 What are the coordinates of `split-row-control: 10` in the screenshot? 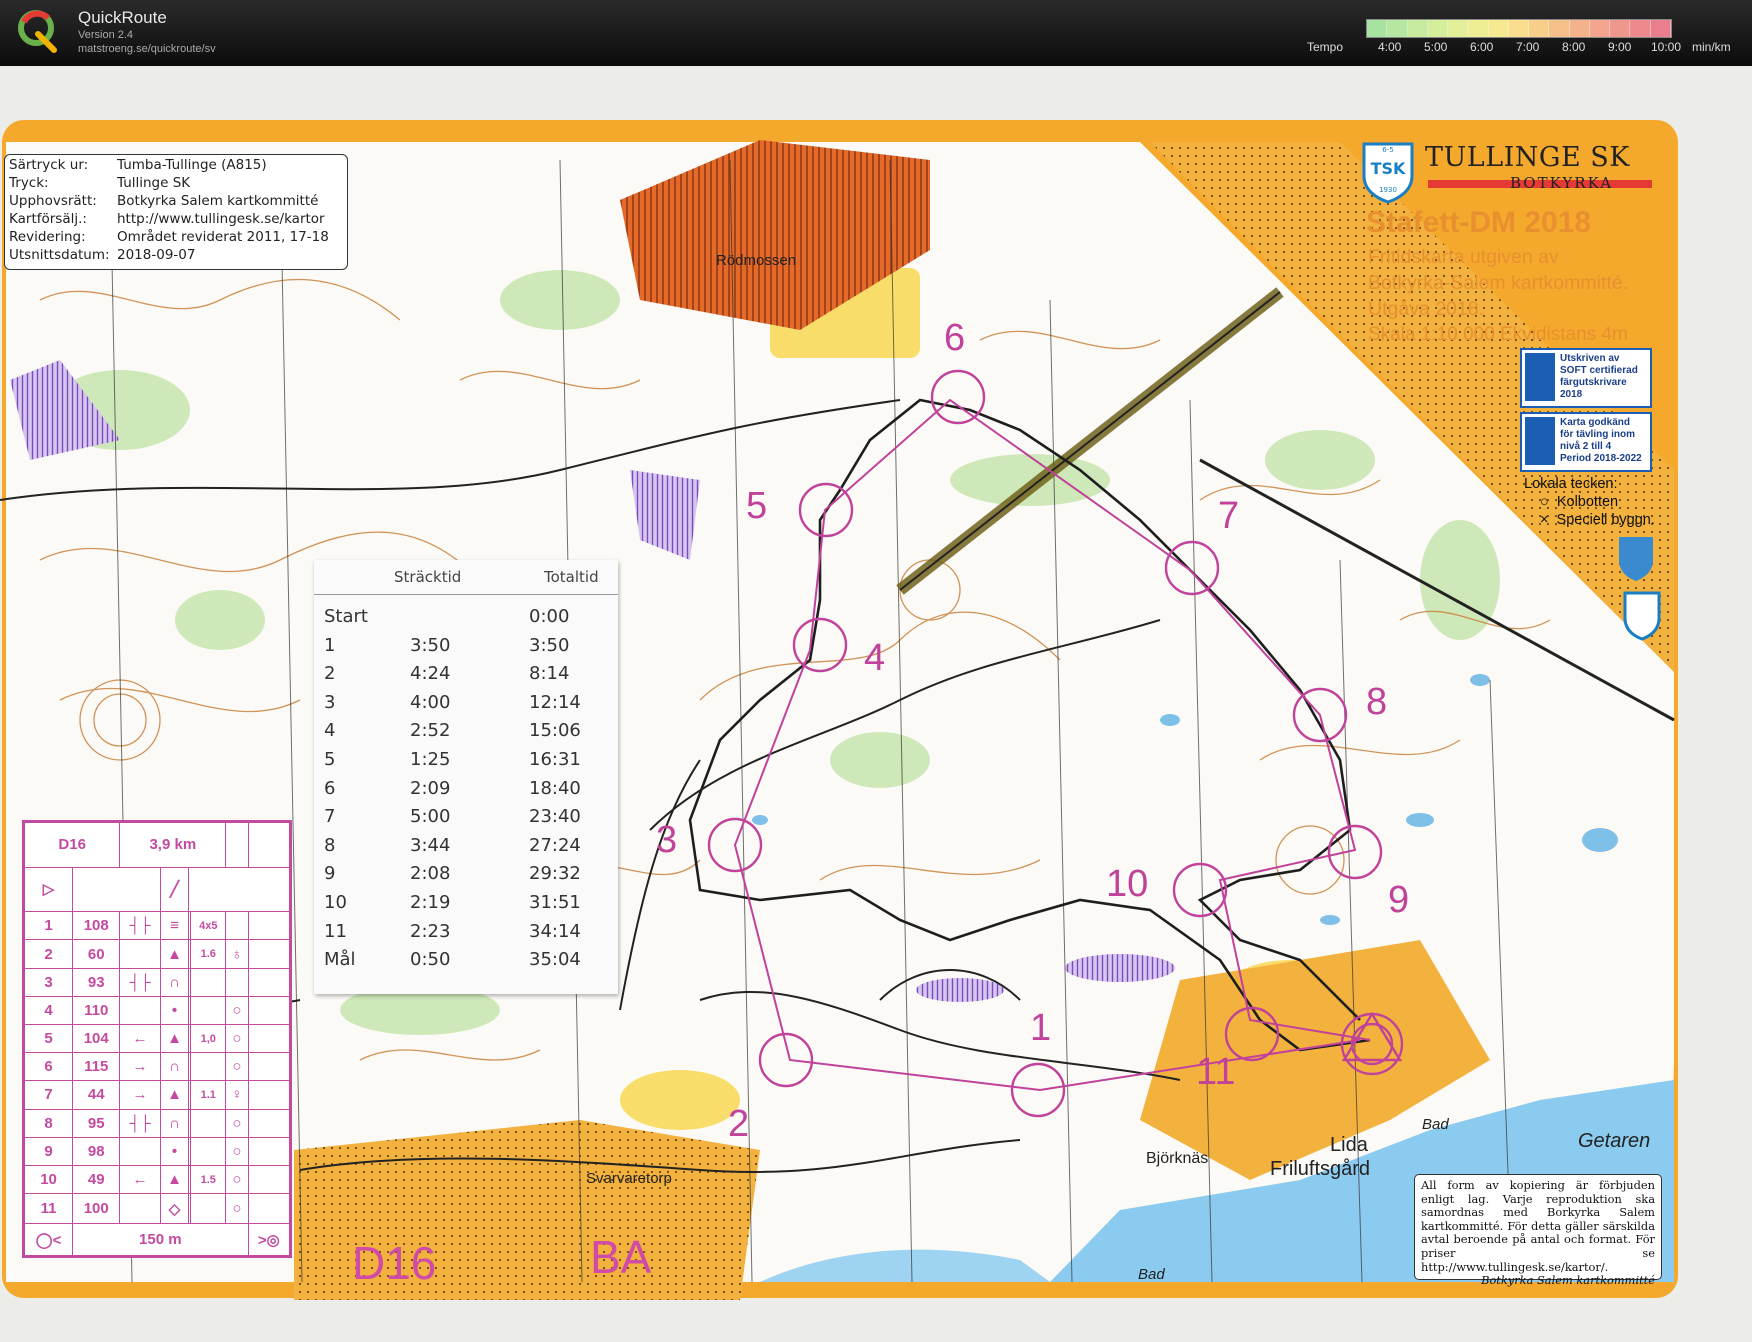 It's located at (335, 902).